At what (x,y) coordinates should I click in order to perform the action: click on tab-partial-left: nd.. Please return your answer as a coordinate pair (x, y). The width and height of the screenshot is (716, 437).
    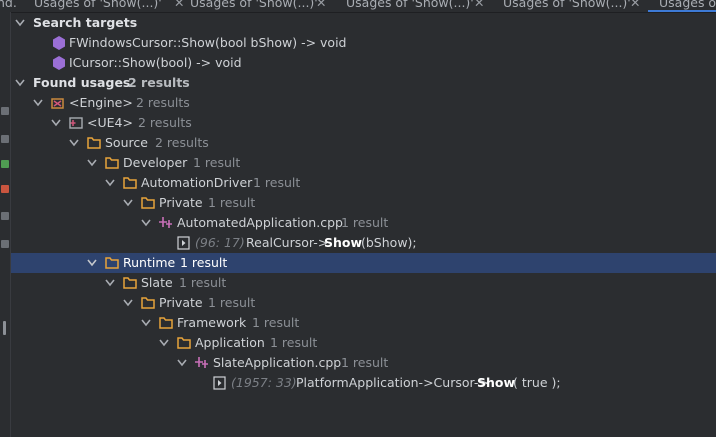
    Looking at the image, I should click on (8, 5).